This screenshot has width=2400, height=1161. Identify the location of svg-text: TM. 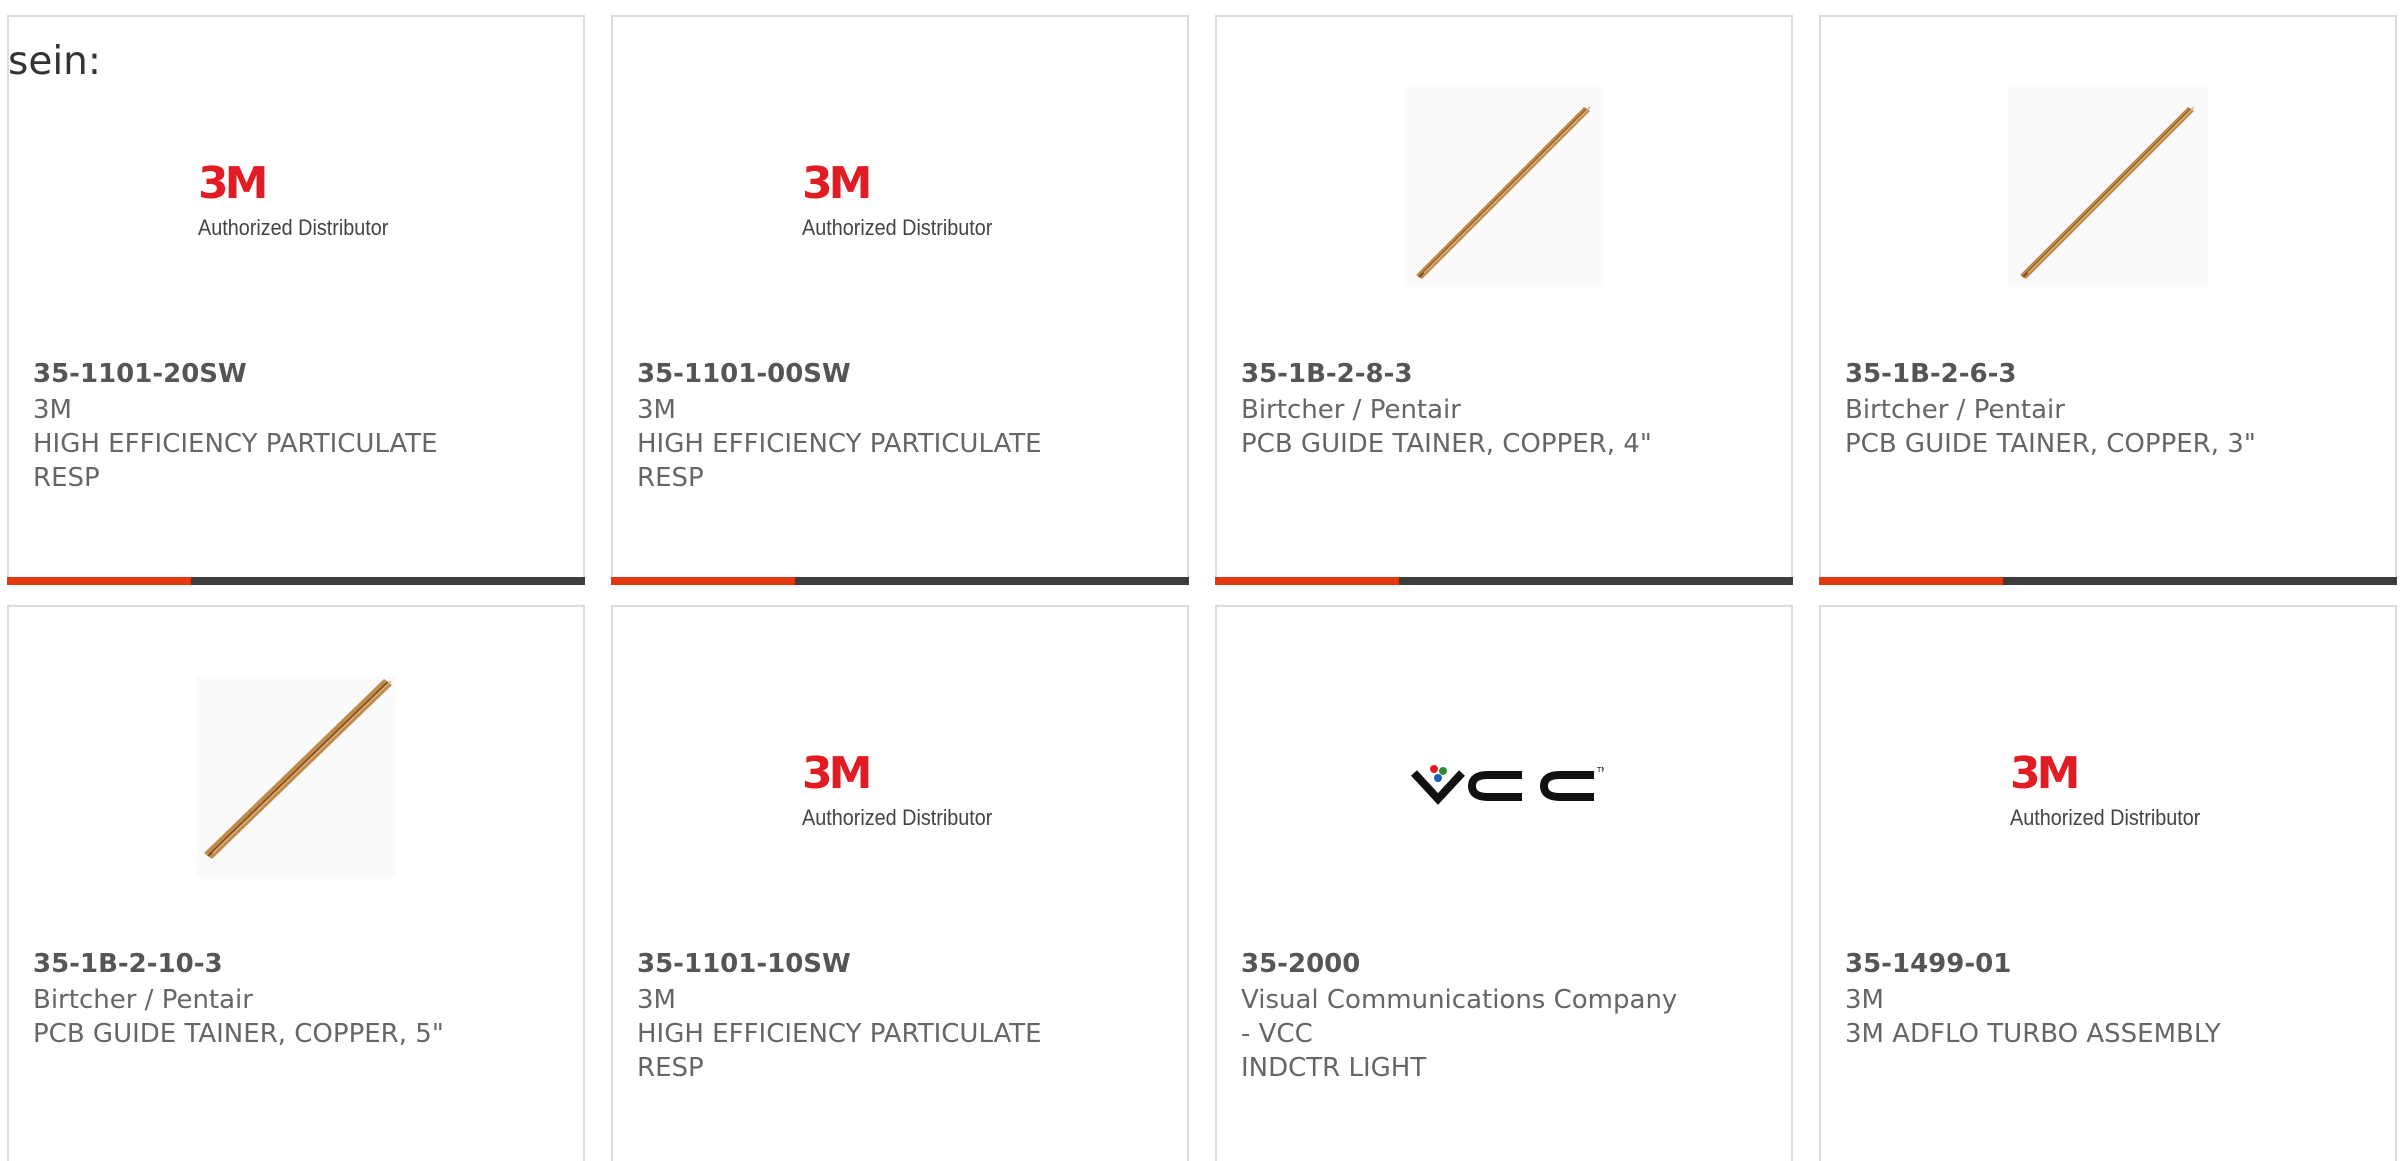
(1600, 770).